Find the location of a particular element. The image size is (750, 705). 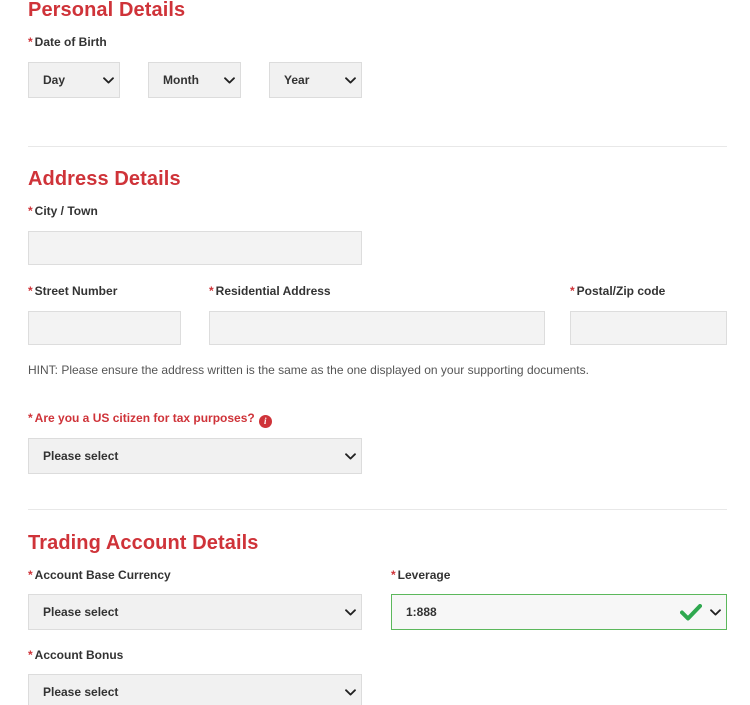

select-day: Day is located at coordinates (74, 80).